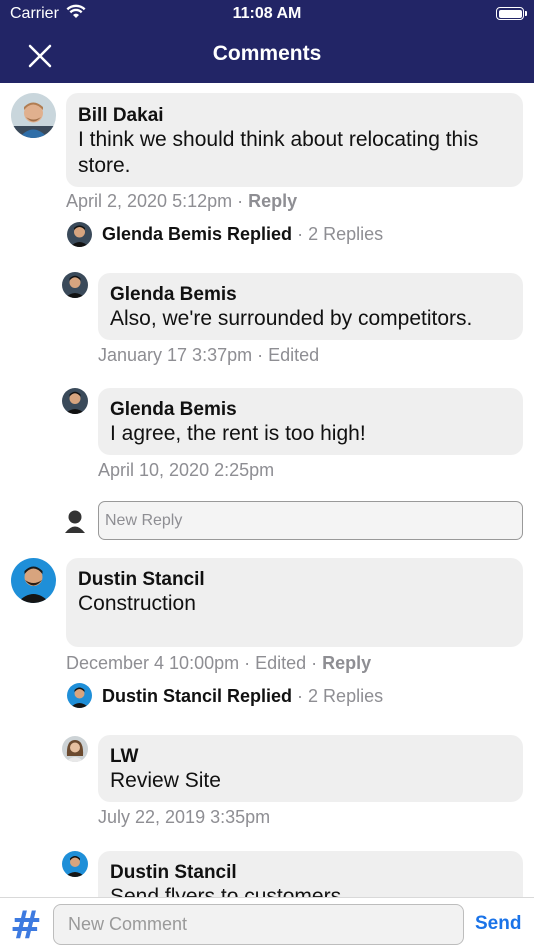 This screenshot has width=534, height=950. I want to click on replied-by: Glenda Bemis Replied, so click(197, 234).